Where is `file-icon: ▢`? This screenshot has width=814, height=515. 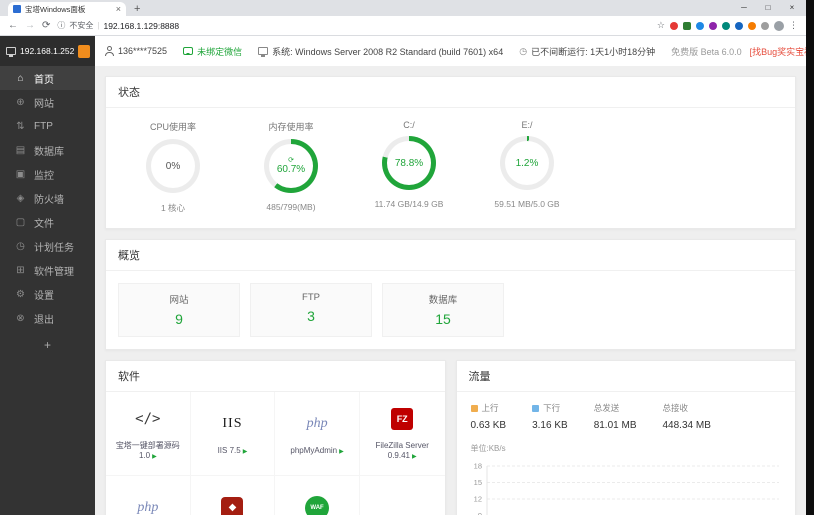 file-icon: ▢ is located at coordinates (20, 222).